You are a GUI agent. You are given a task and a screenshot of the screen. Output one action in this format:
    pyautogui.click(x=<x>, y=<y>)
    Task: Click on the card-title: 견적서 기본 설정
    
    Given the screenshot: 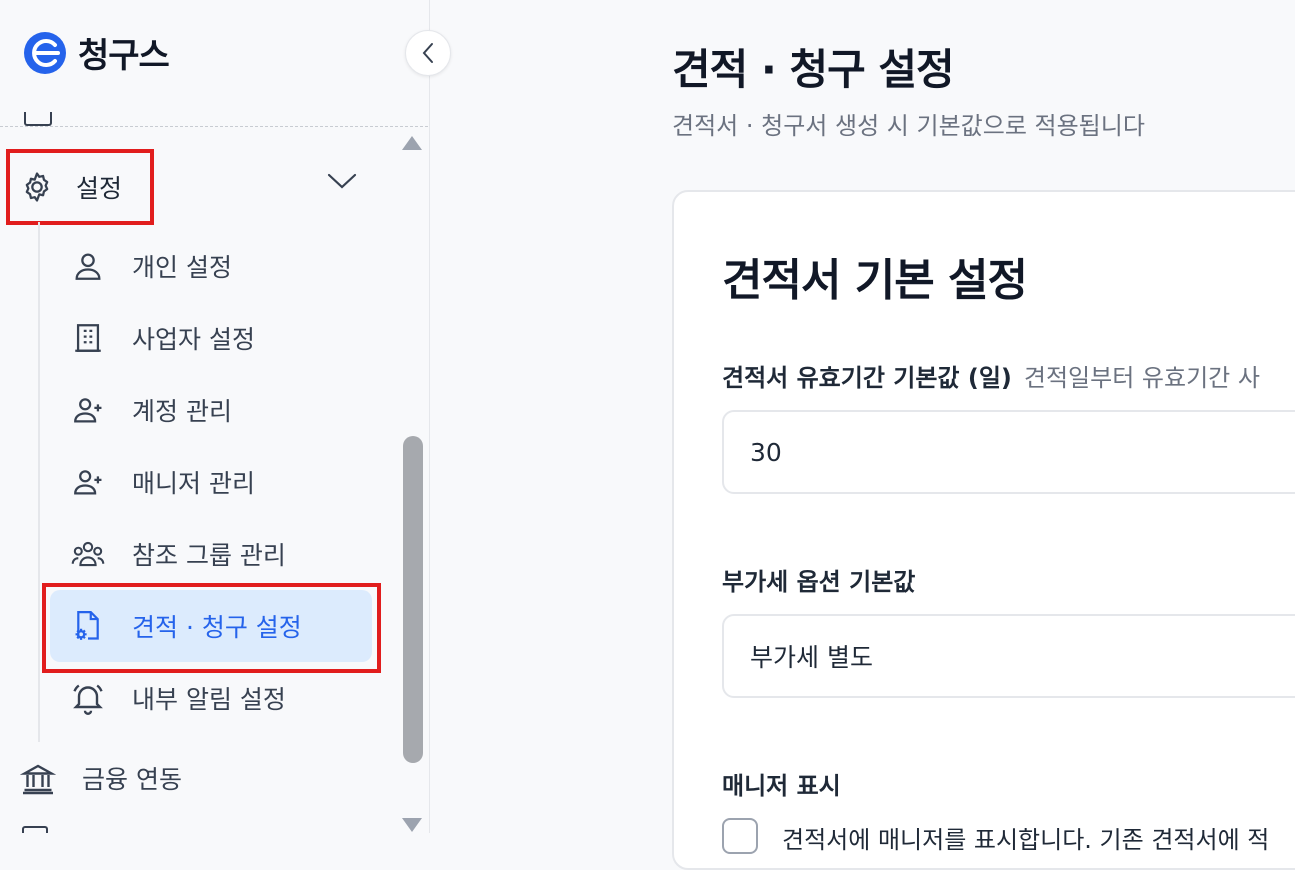 What is the action you would take?
    pyautogui.click(x=875, y=280)
    